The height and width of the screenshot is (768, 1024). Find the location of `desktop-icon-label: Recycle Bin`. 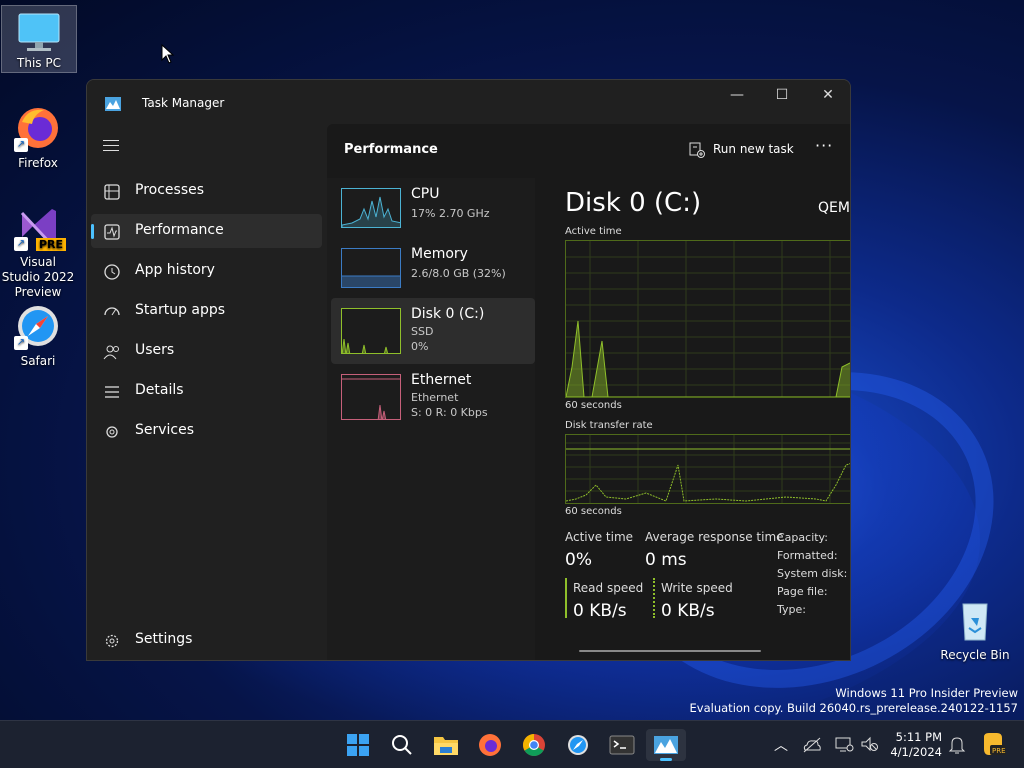

desktop-icon-label: Recycle Bin is located at coordinates (975, 655).